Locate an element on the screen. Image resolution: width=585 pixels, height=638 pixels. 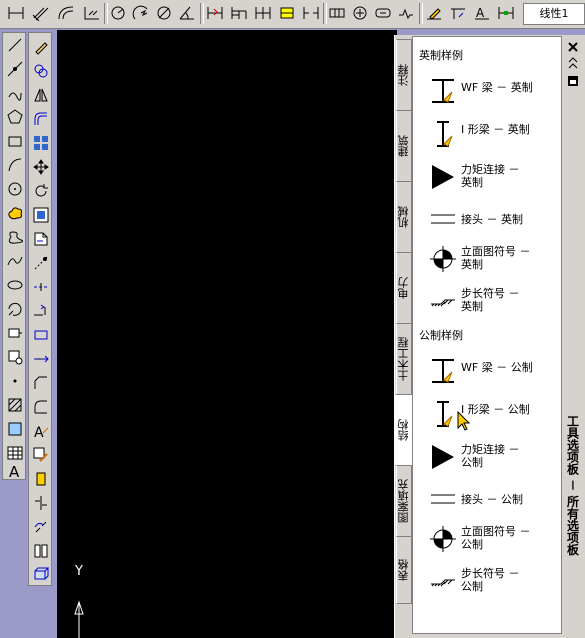
svg-text: A is located at coordinates (14, 471).